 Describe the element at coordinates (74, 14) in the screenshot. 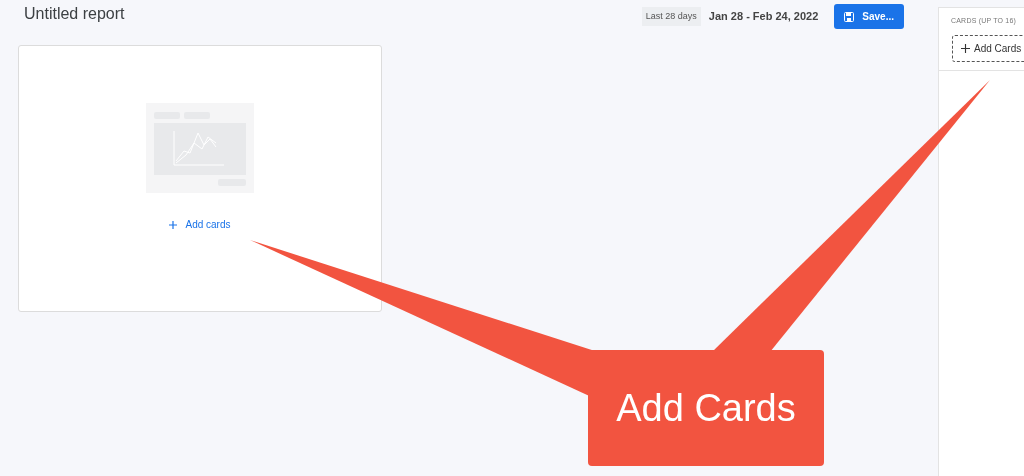

I see `report-title: Untitled report` at that location.